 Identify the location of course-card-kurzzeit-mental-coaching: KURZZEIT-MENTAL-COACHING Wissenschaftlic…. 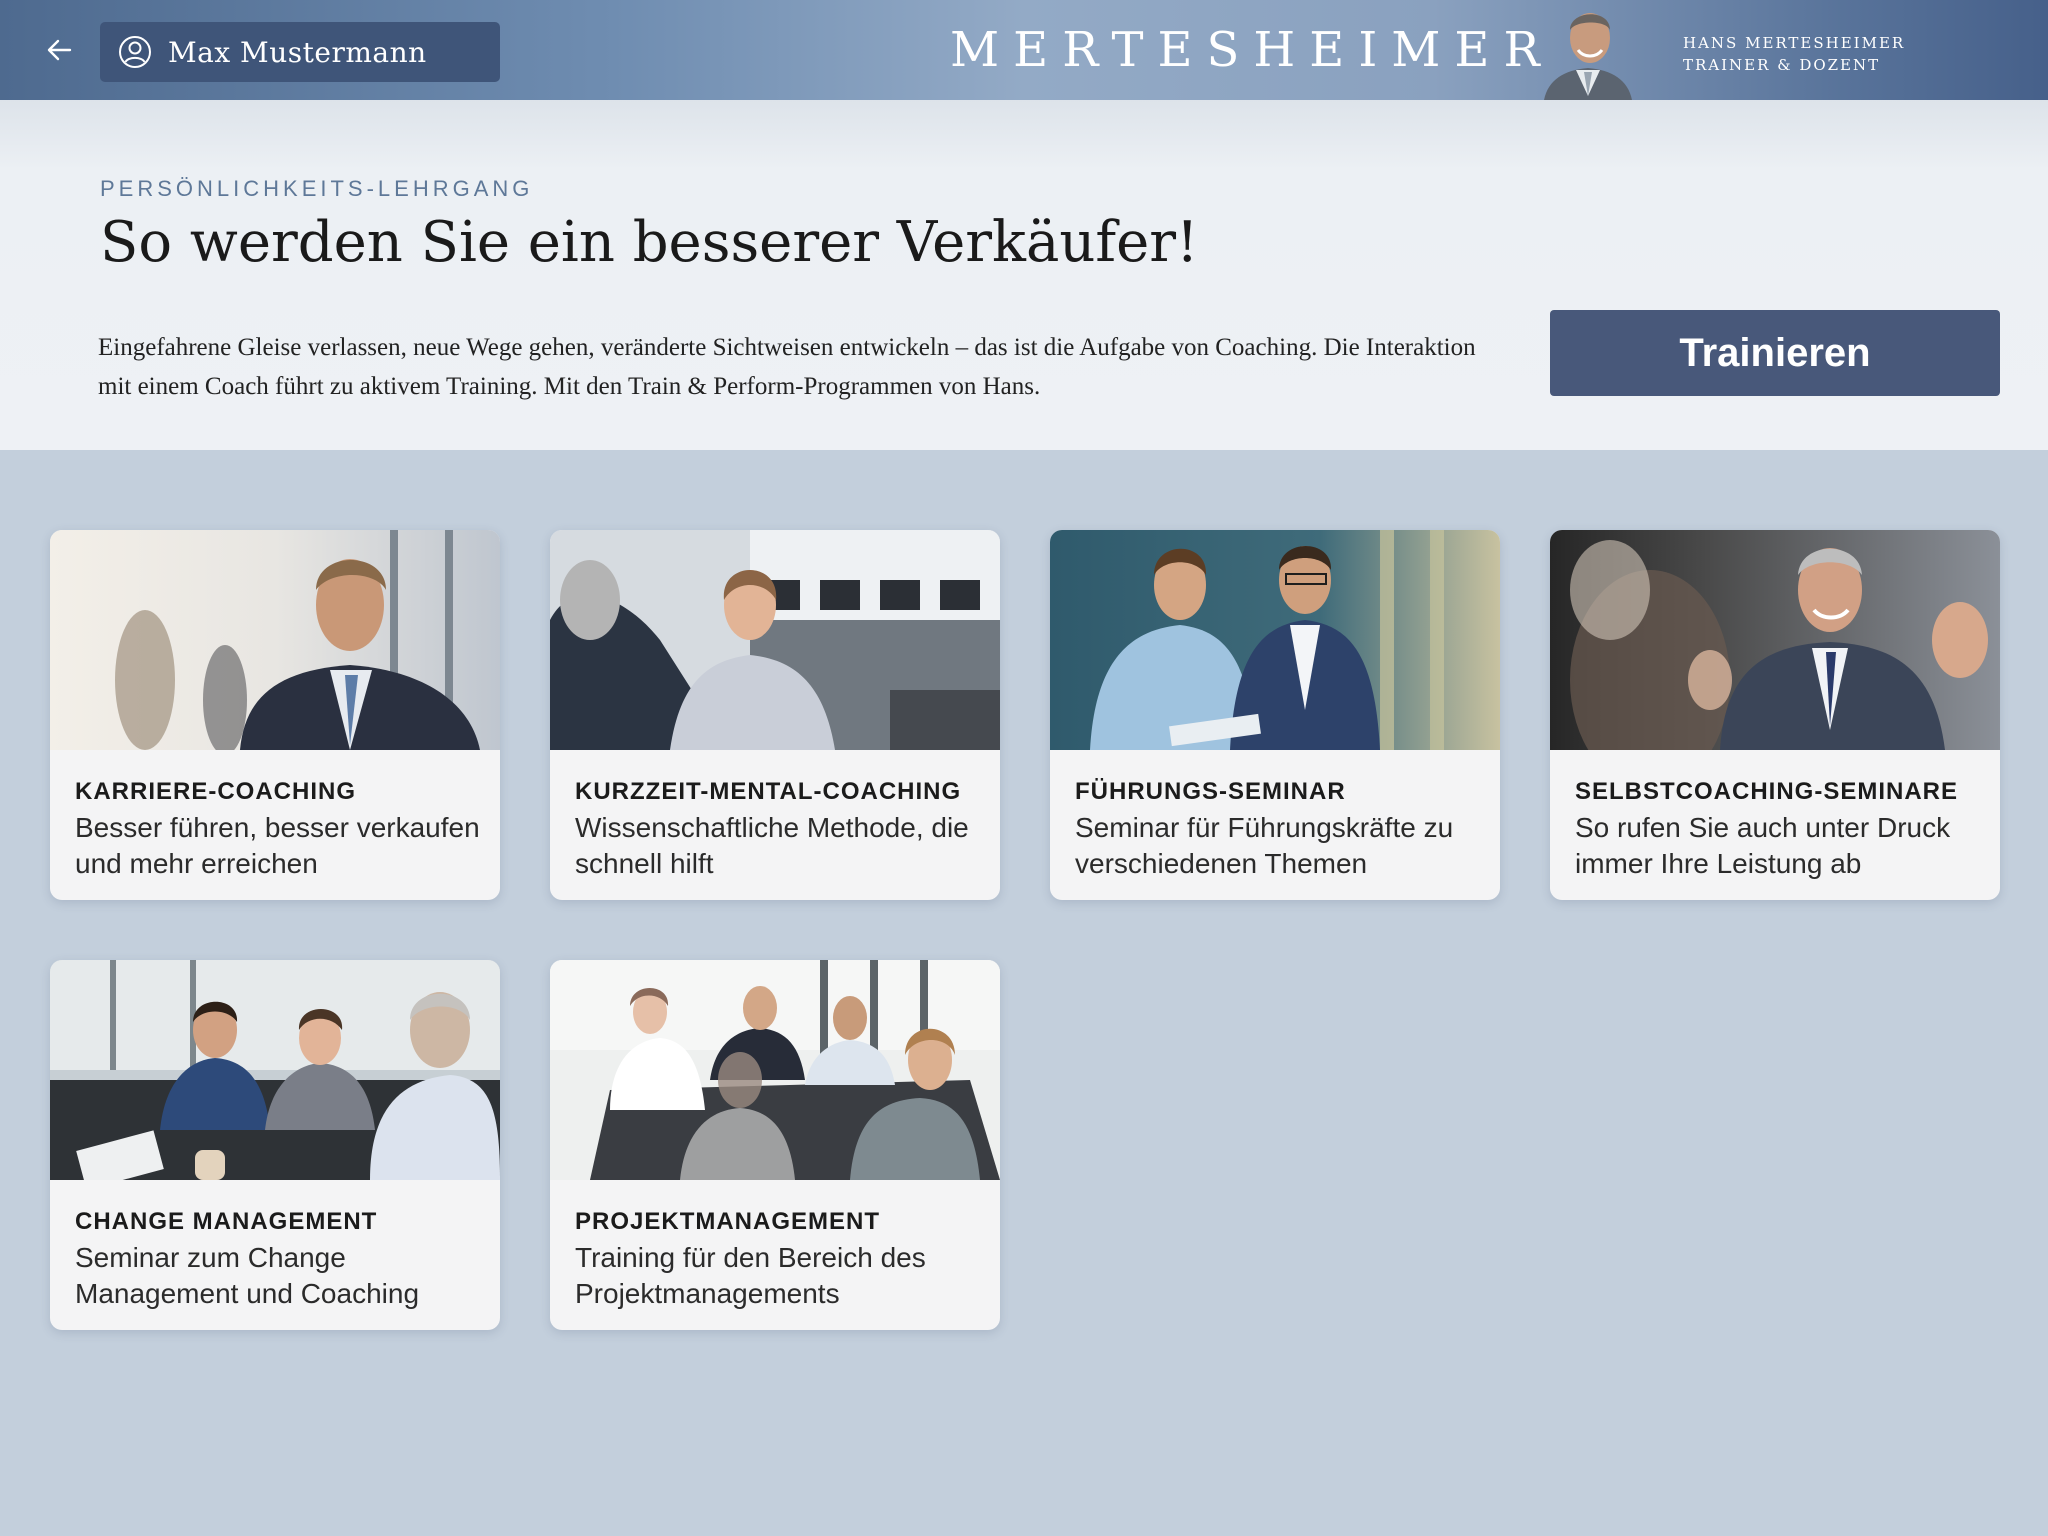
(775, 715).